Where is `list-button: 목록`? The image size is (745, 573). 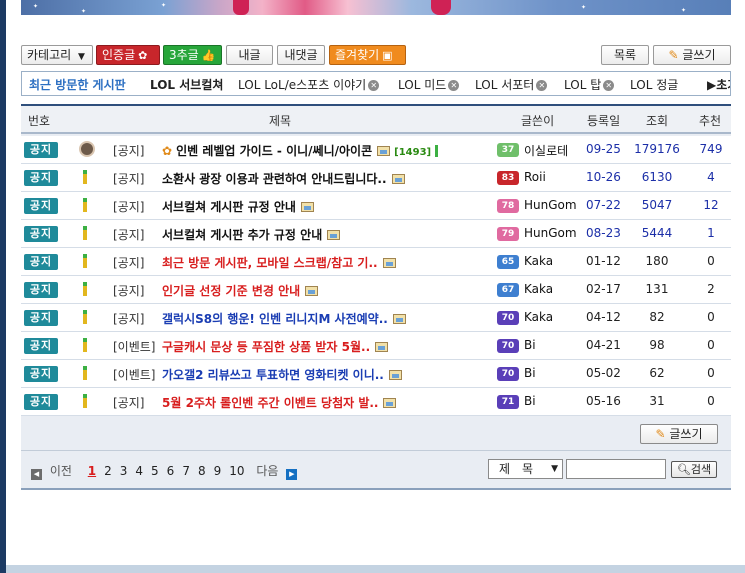
list-button: 목록 is located at coordinates (625, 55).